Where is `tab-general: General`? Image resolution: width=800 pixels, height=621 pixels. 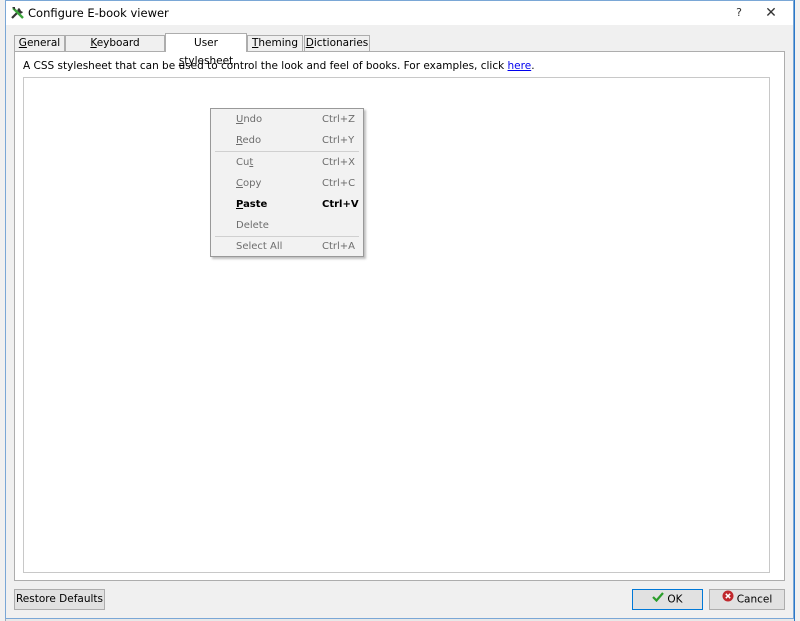
tab-general: General is located at coordinates (39, 43).